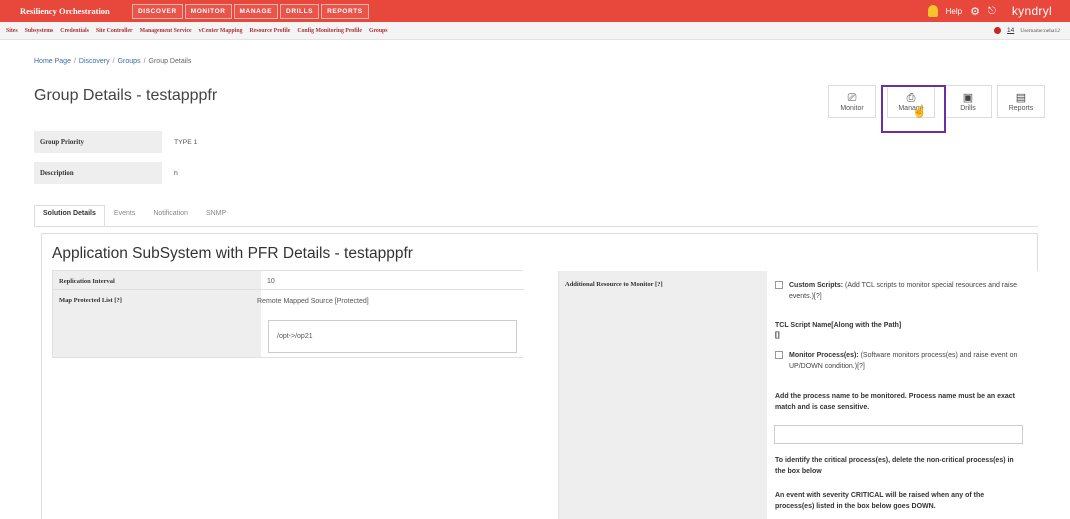  Describe the element at coordinates (975, 11) in the screenshot. I see `gear-icon: ⚙` at that location.